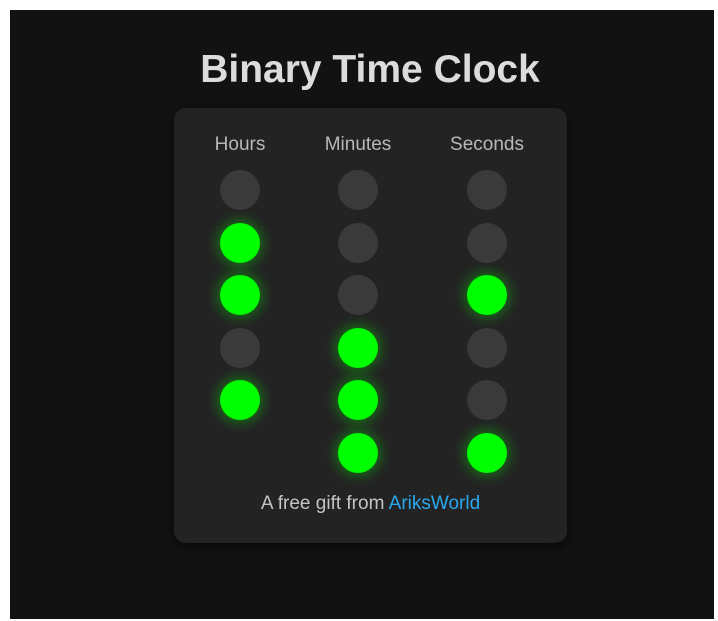  Describe the element at coordinates (435, 503) in the screenshot. I see `ariksworld-link: AriksWorld` at that location.